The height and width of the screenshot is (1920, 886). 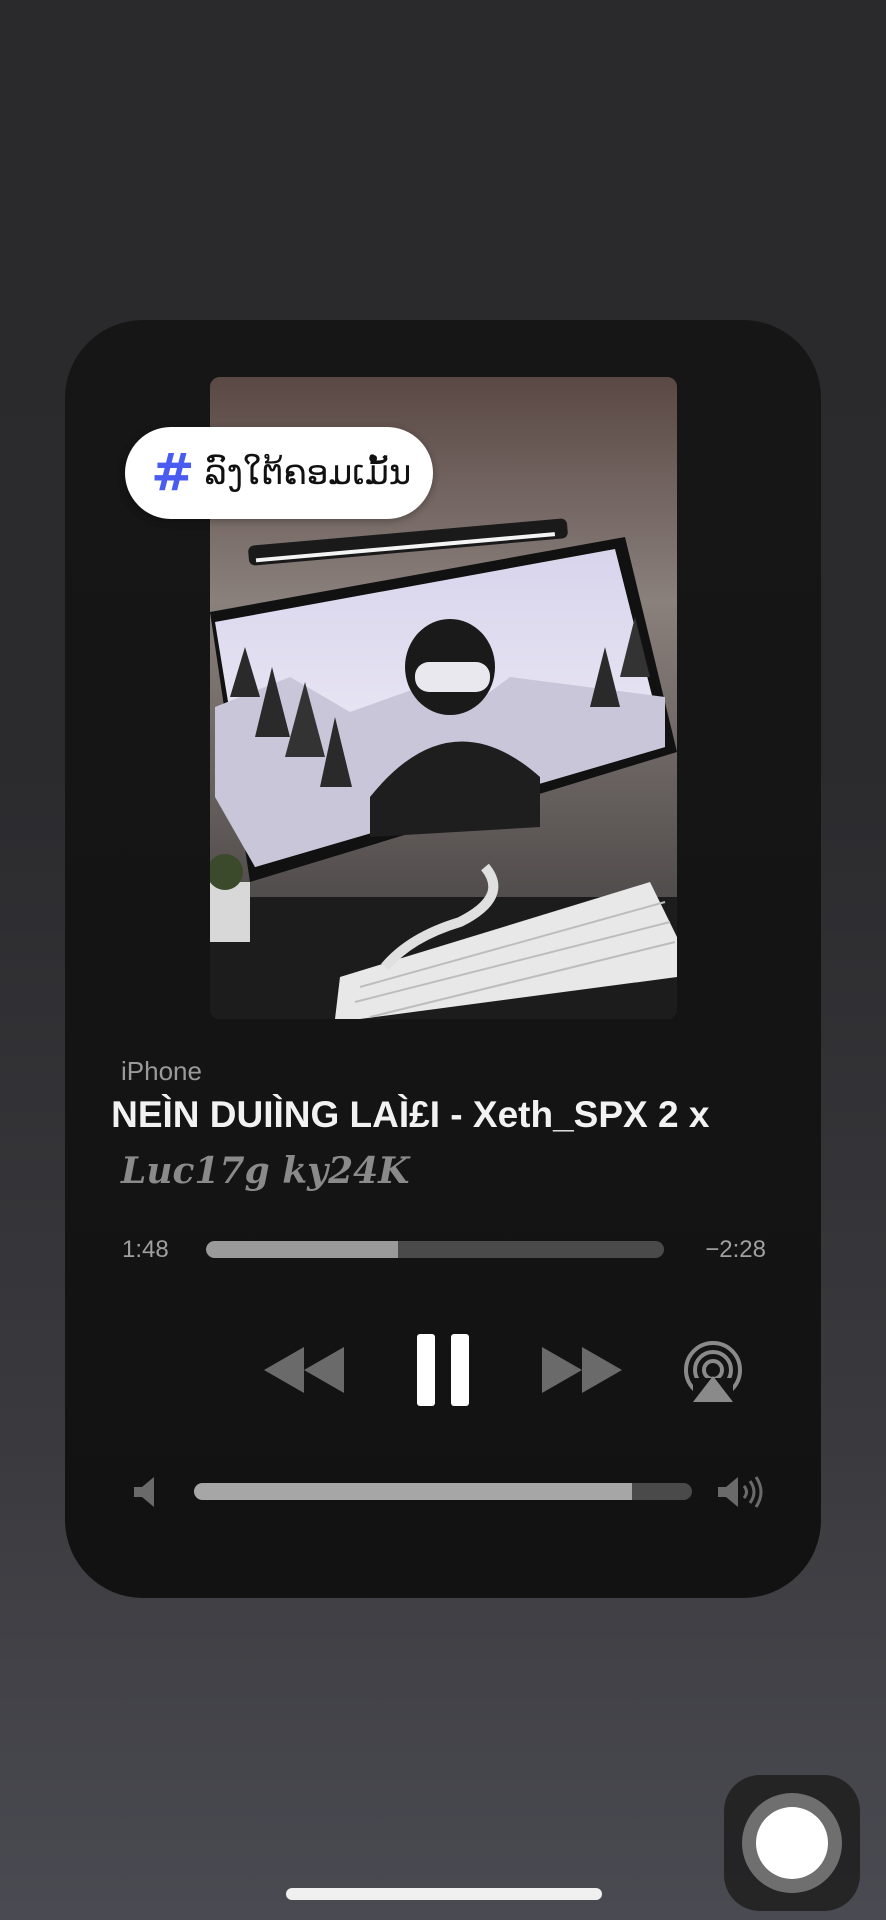 I want to click on speaker-high-icon, so click(x=740, y=1492).